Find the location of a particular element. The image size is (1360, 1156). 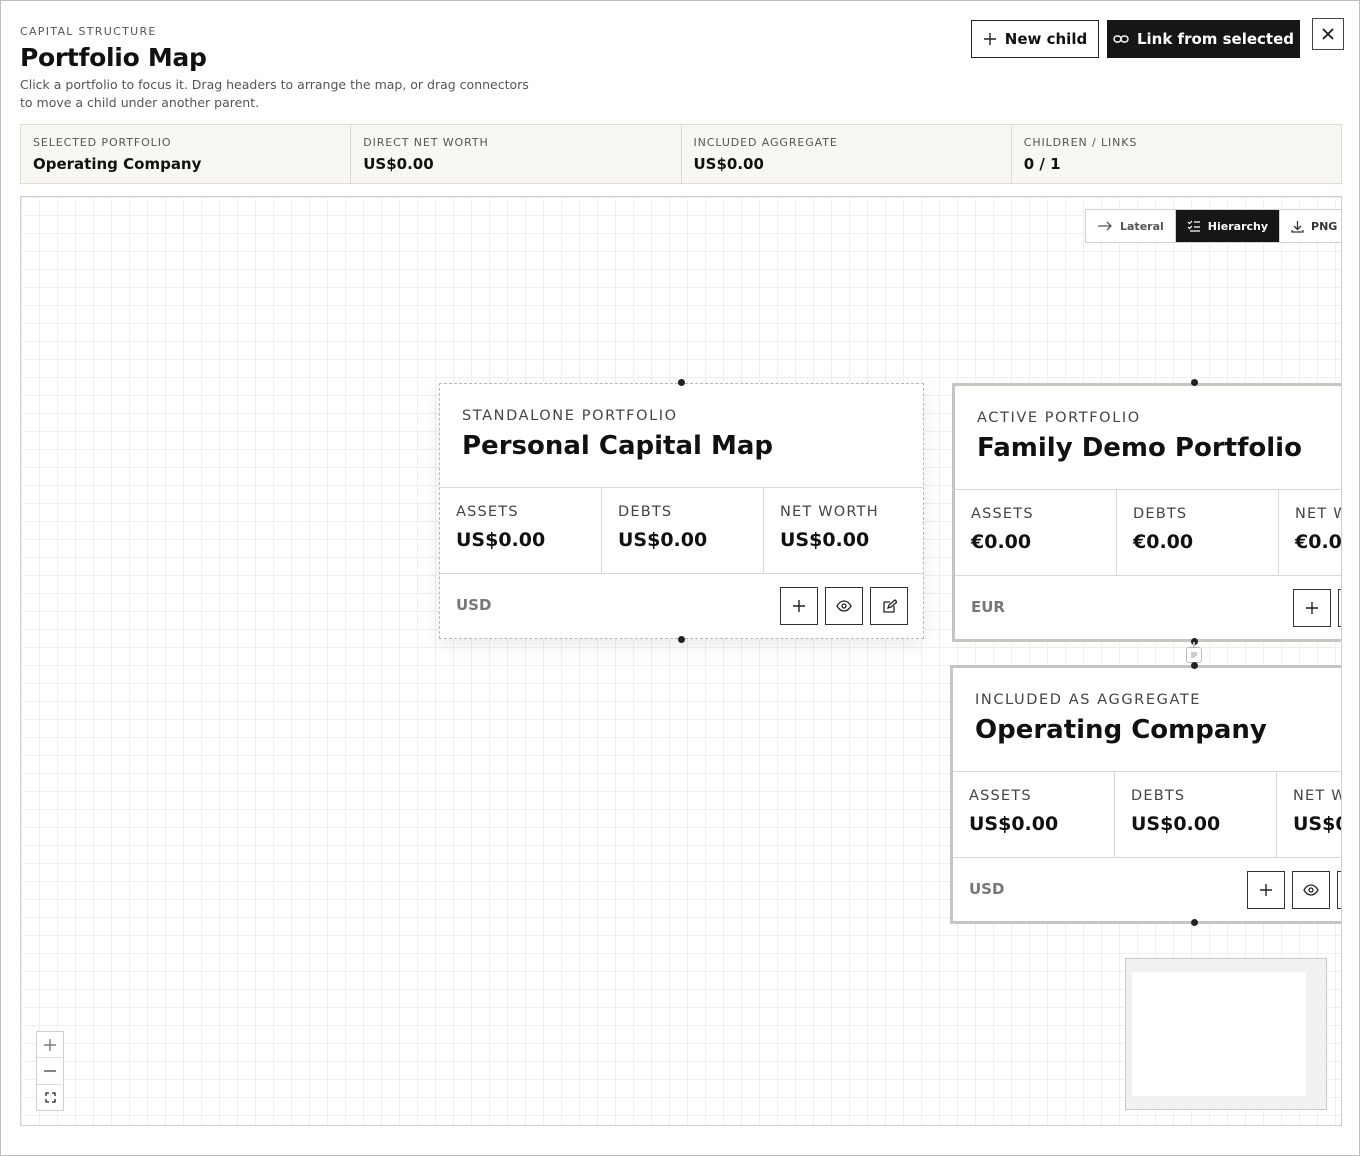

hierarchy-view-button: Hierarchy is located at coordinates (1227, 226).